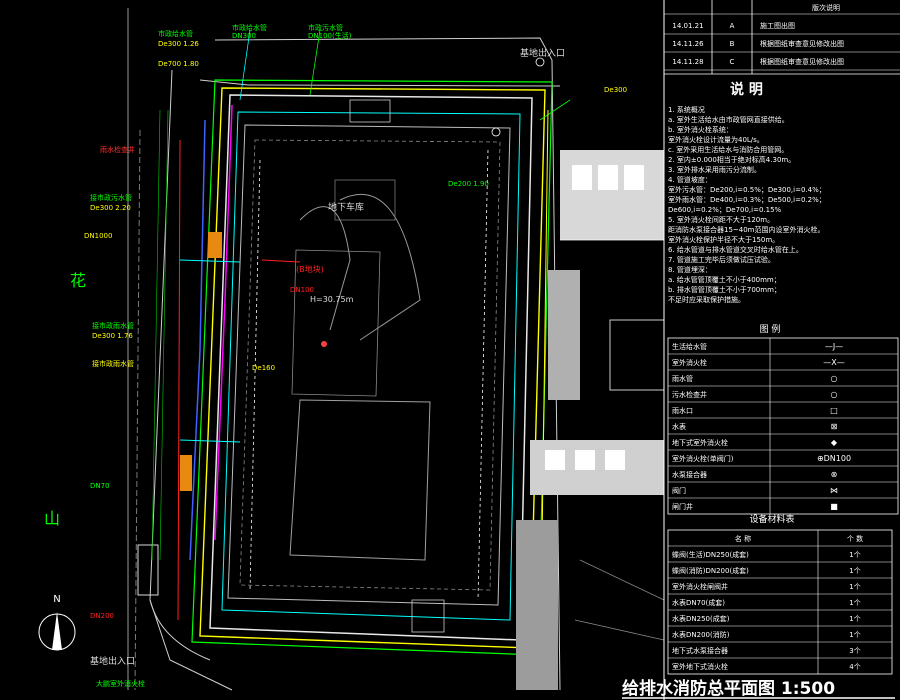  Describe the element at coordinates (724, 279) in the screenshot. I see `note-line: a. 给水管管顶覆土不小于400mm；` at that location.